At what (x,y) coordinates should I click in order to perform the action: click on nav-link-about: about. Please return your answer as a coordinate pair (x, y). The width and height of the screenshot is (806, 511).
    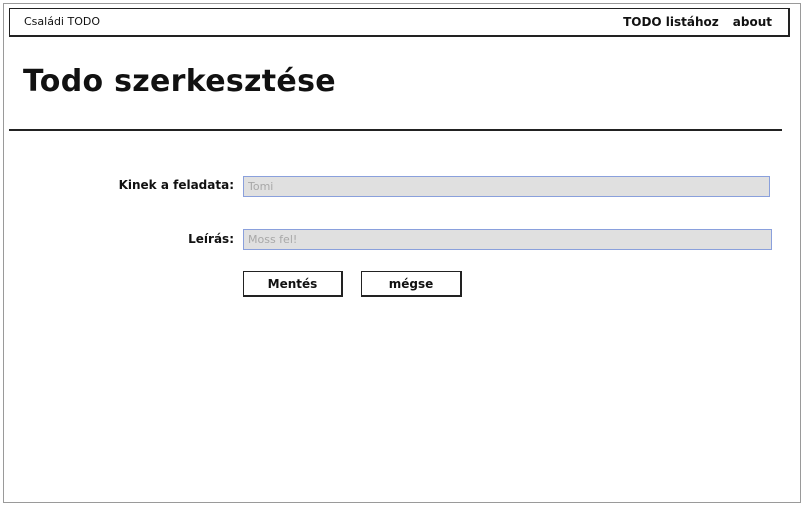
    Looking at the image, I should click on (752, 22).